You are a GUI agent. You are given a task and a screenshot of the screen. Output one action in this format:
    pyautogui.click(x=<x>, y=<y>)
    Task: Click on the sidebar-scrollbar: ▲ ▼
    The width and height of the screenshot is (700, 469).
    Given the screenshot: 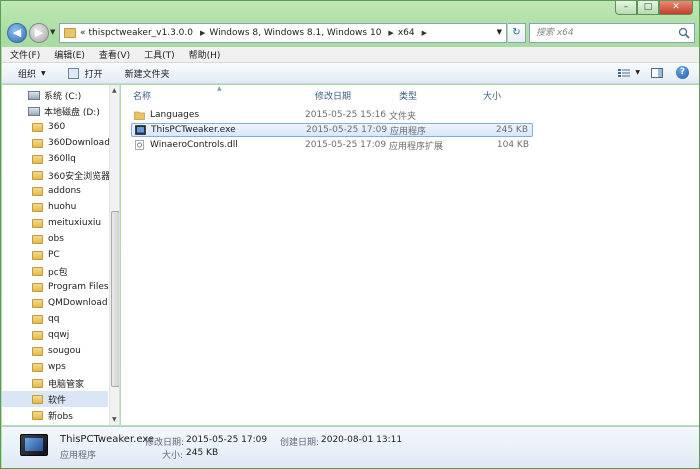 What is the action you would take?
    pyautogui.click(x=114, y=255)
    